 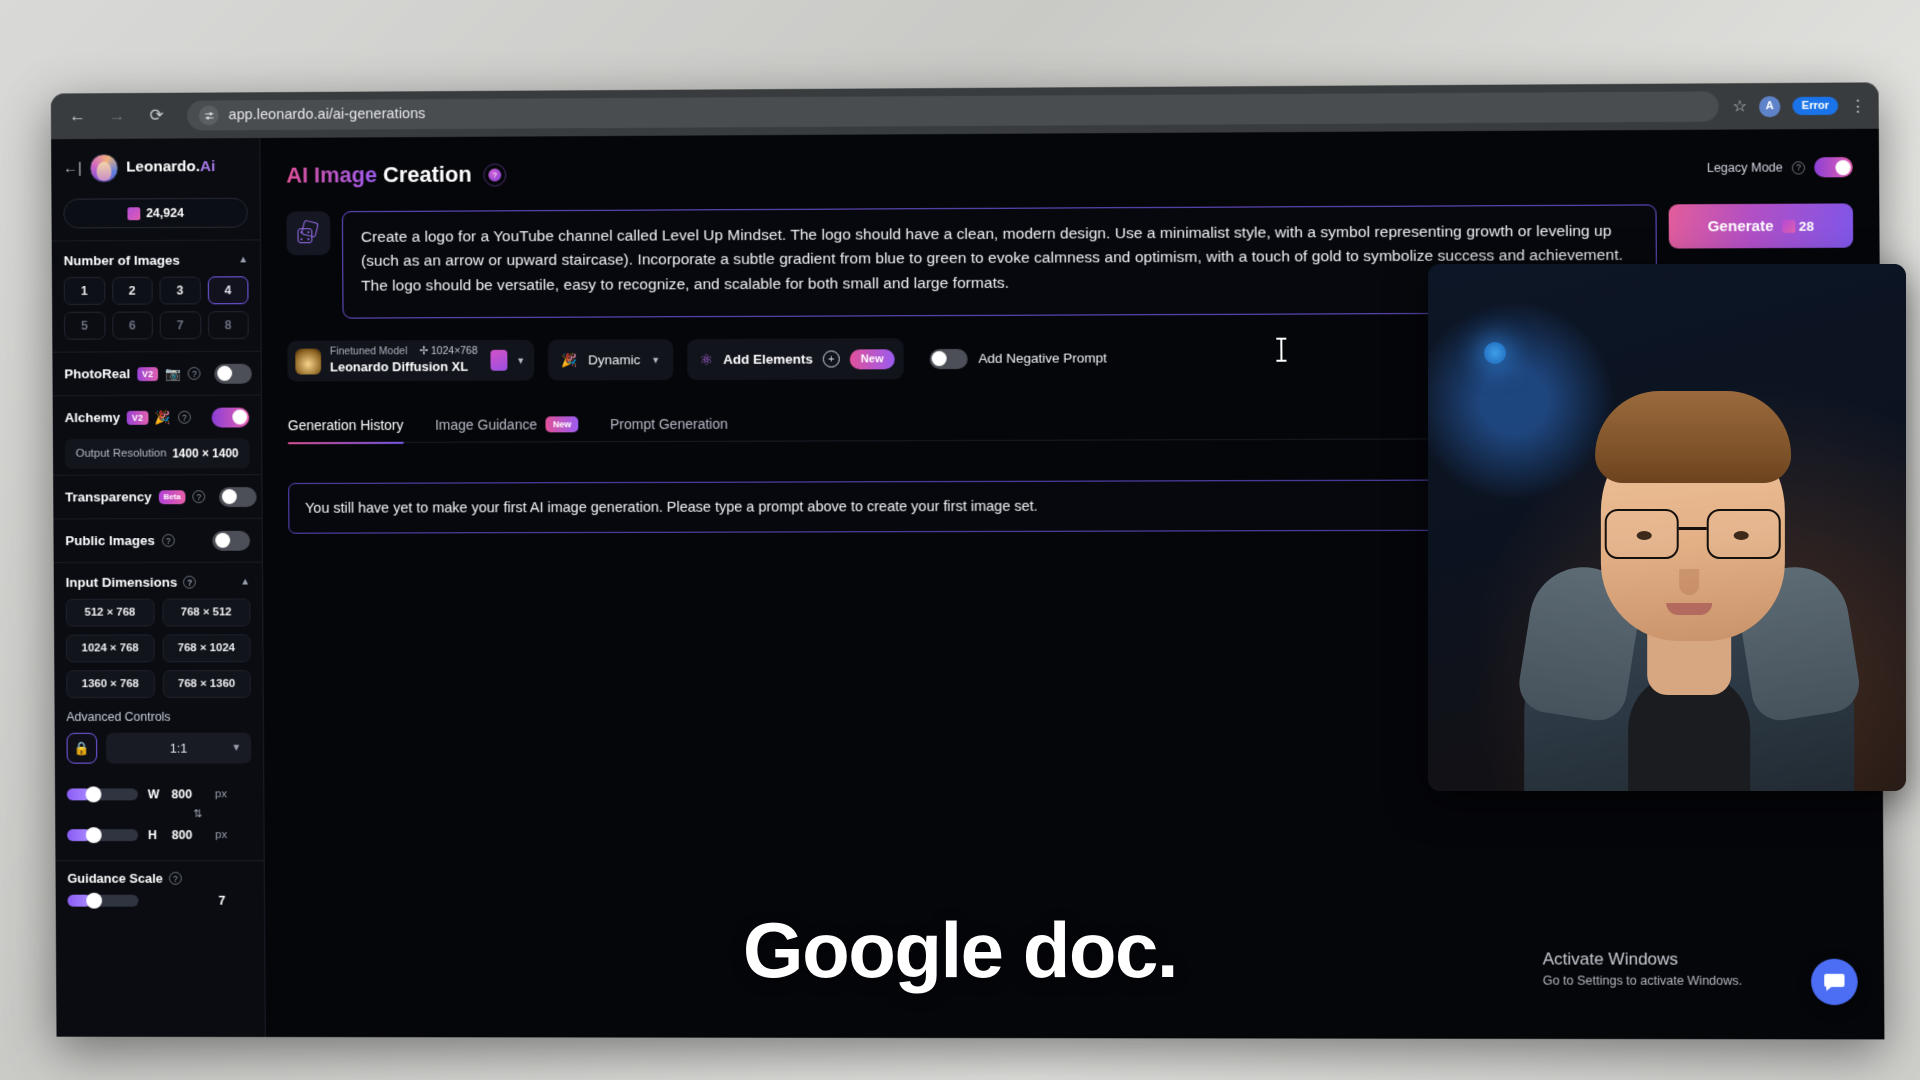 What do you see at coordinates (308, 233) in the screenshot?
I see `dice-randomize-icon` at bounding box center [308, 233].